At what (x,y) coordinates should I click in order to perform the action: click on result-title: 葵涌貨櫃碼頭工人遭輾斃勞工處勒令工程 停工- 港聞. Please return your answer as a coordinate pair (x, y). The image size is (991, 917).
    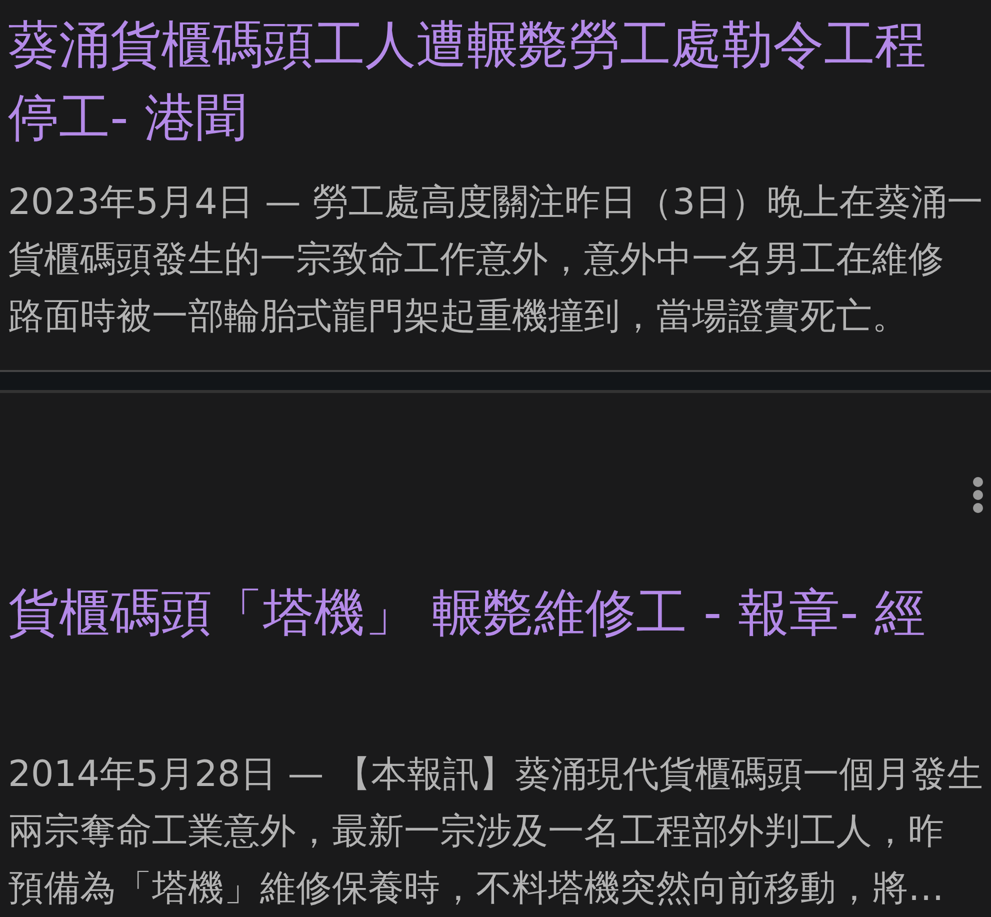
    Looking at the image, I should click on (467, 82).